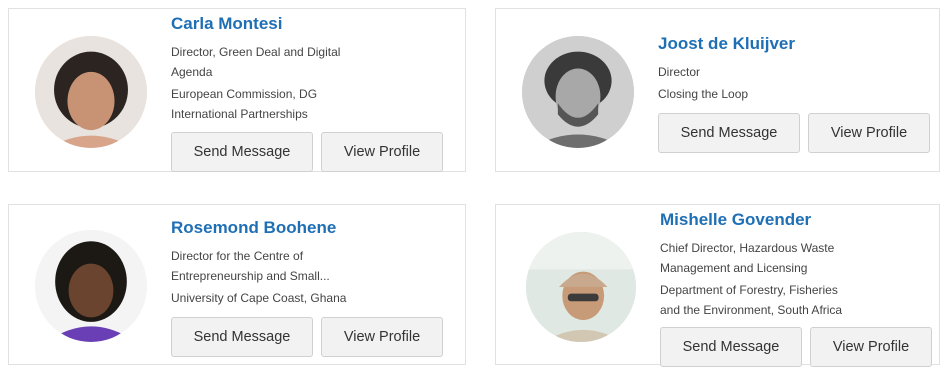 The image size is (942, 367). Describe the element at coordinates (237, 256) in the screenshot. I see `profile-title: Director for the Centre of` at that location.